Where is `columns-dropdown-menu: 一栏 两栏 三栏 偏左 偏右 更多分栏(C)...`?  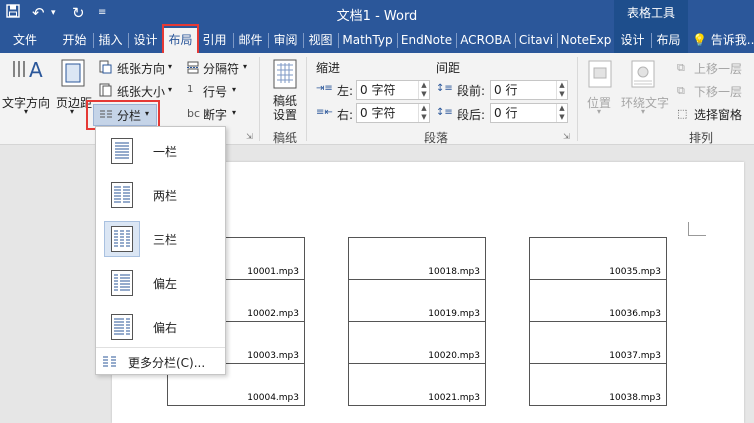
columns-dropdown-menu: 一栏 两栏 三栏 偏左 偏右 更多分栏(C)... is located at coordinates (160, 250).